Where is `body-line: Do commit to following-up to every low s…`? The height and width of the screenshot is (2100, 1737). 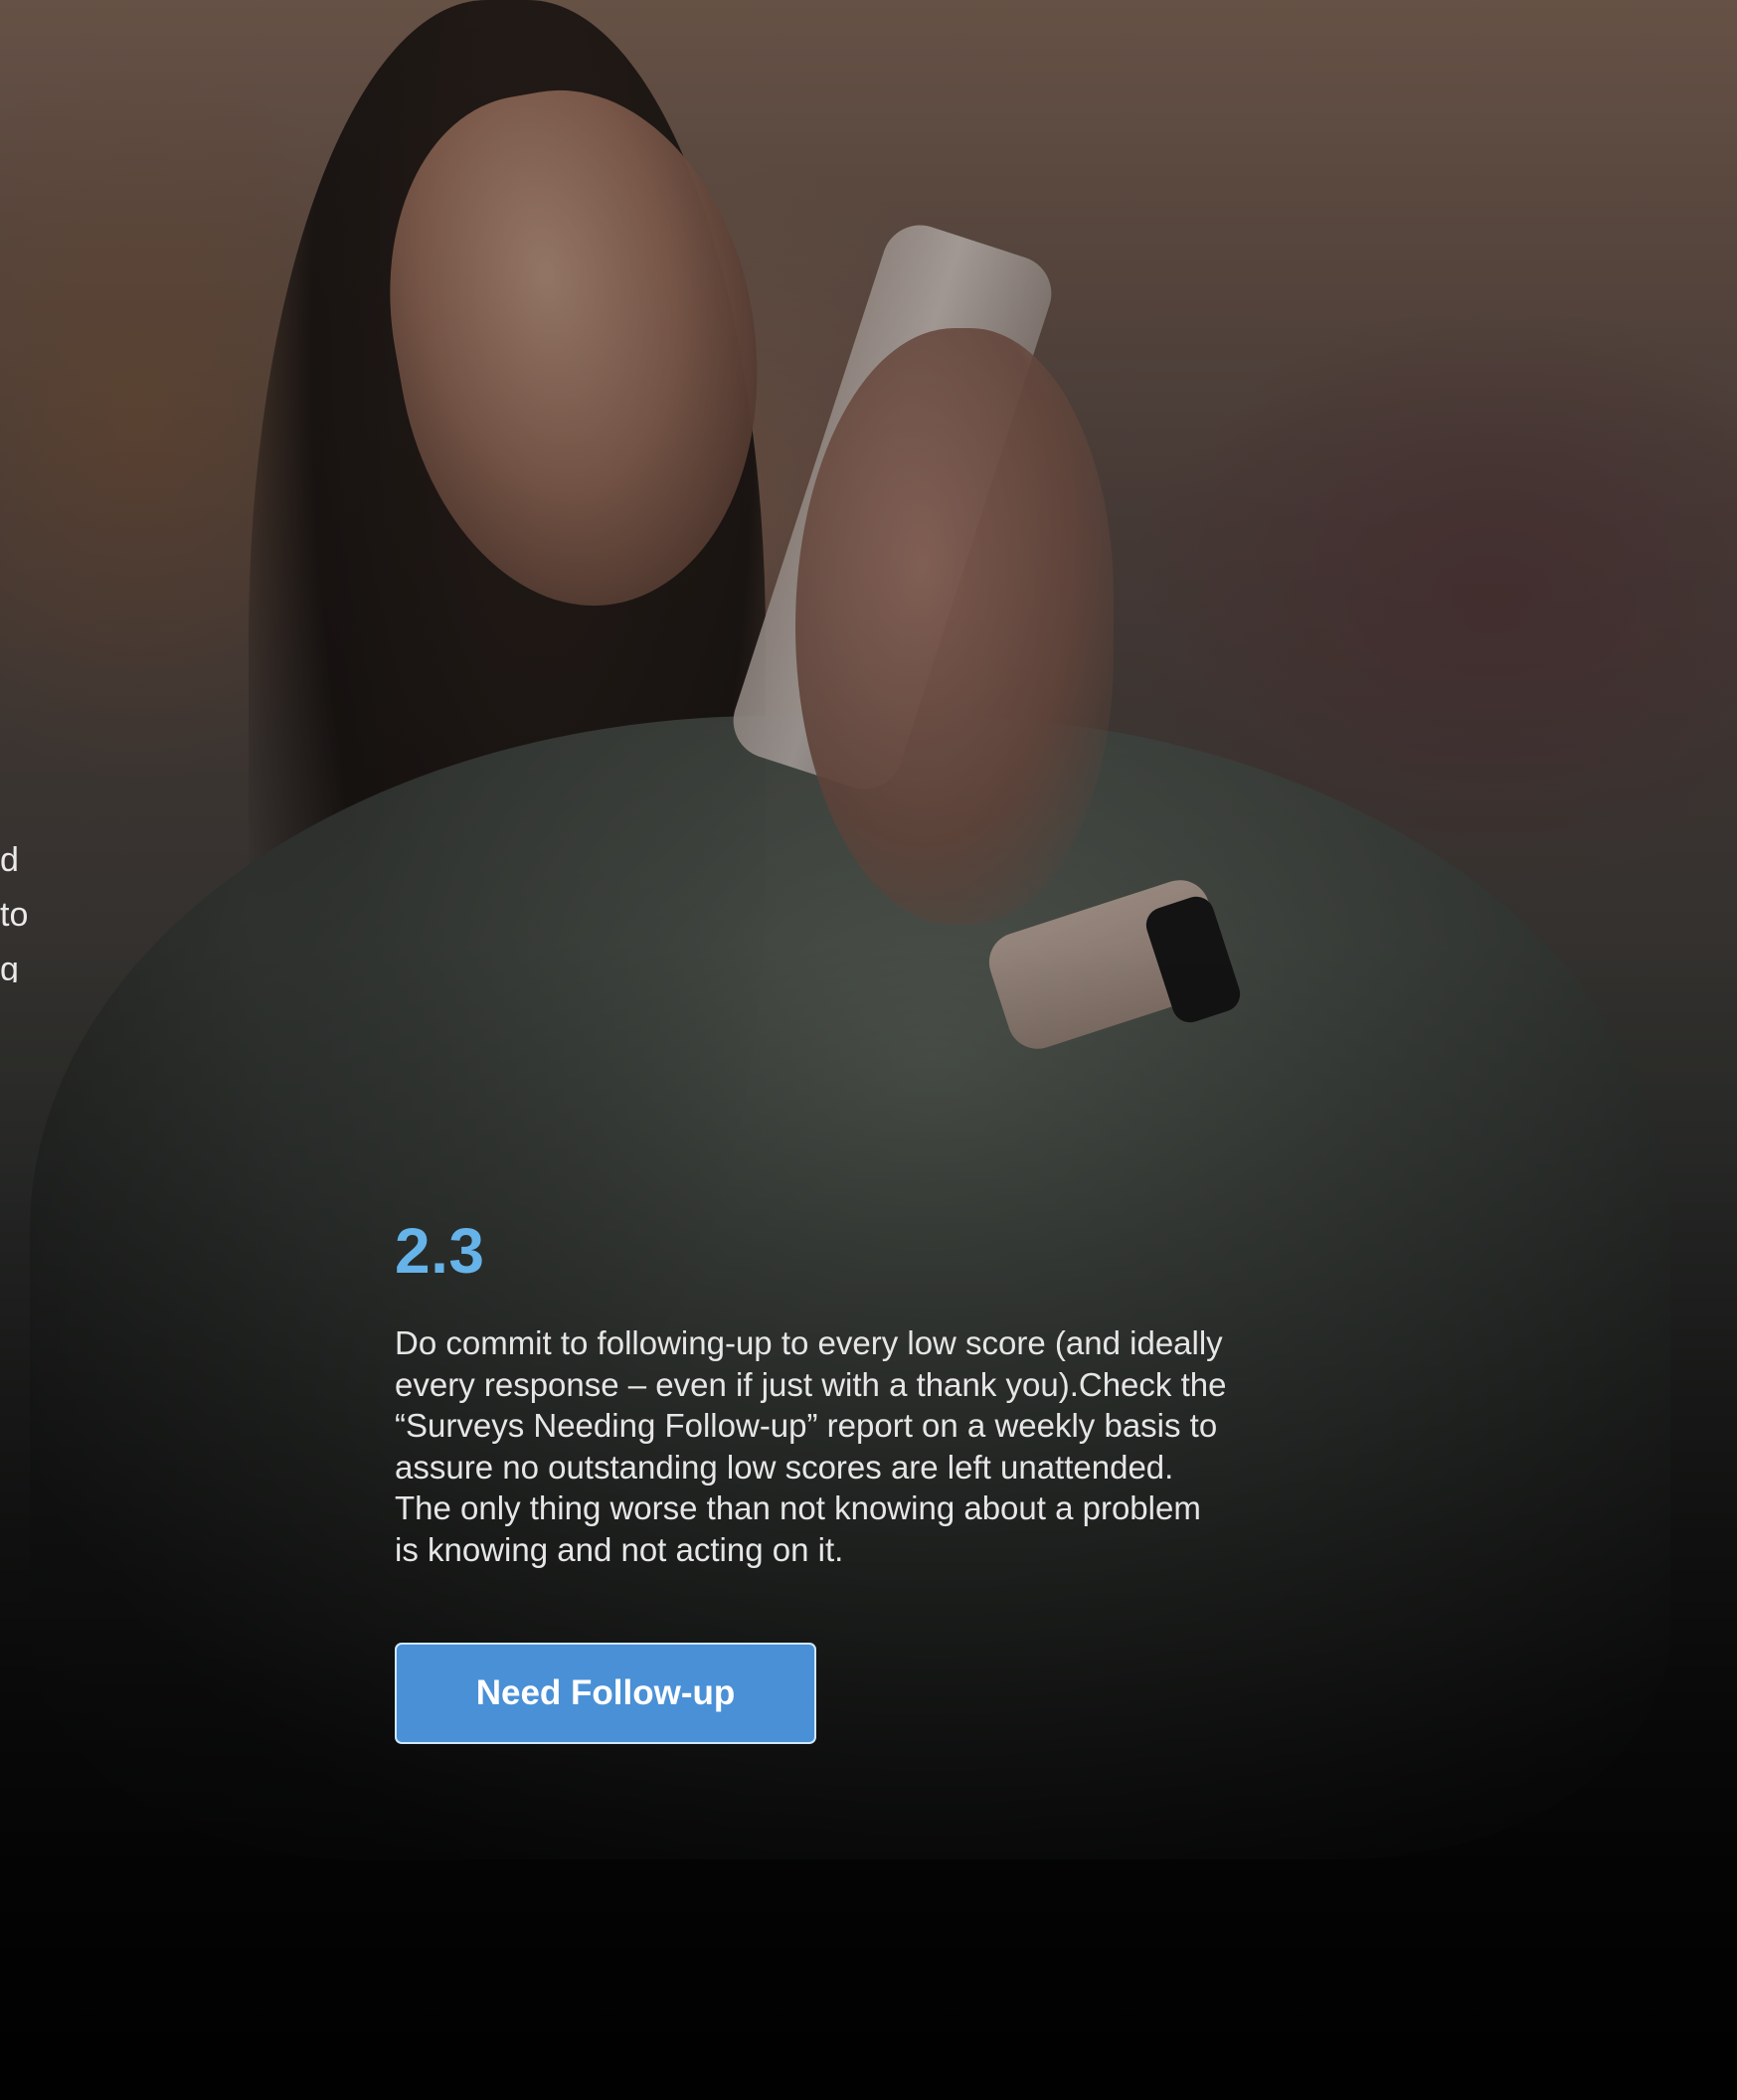 body-line: Do commit to following-up to every low s… is located at coordinates (809, 1342).